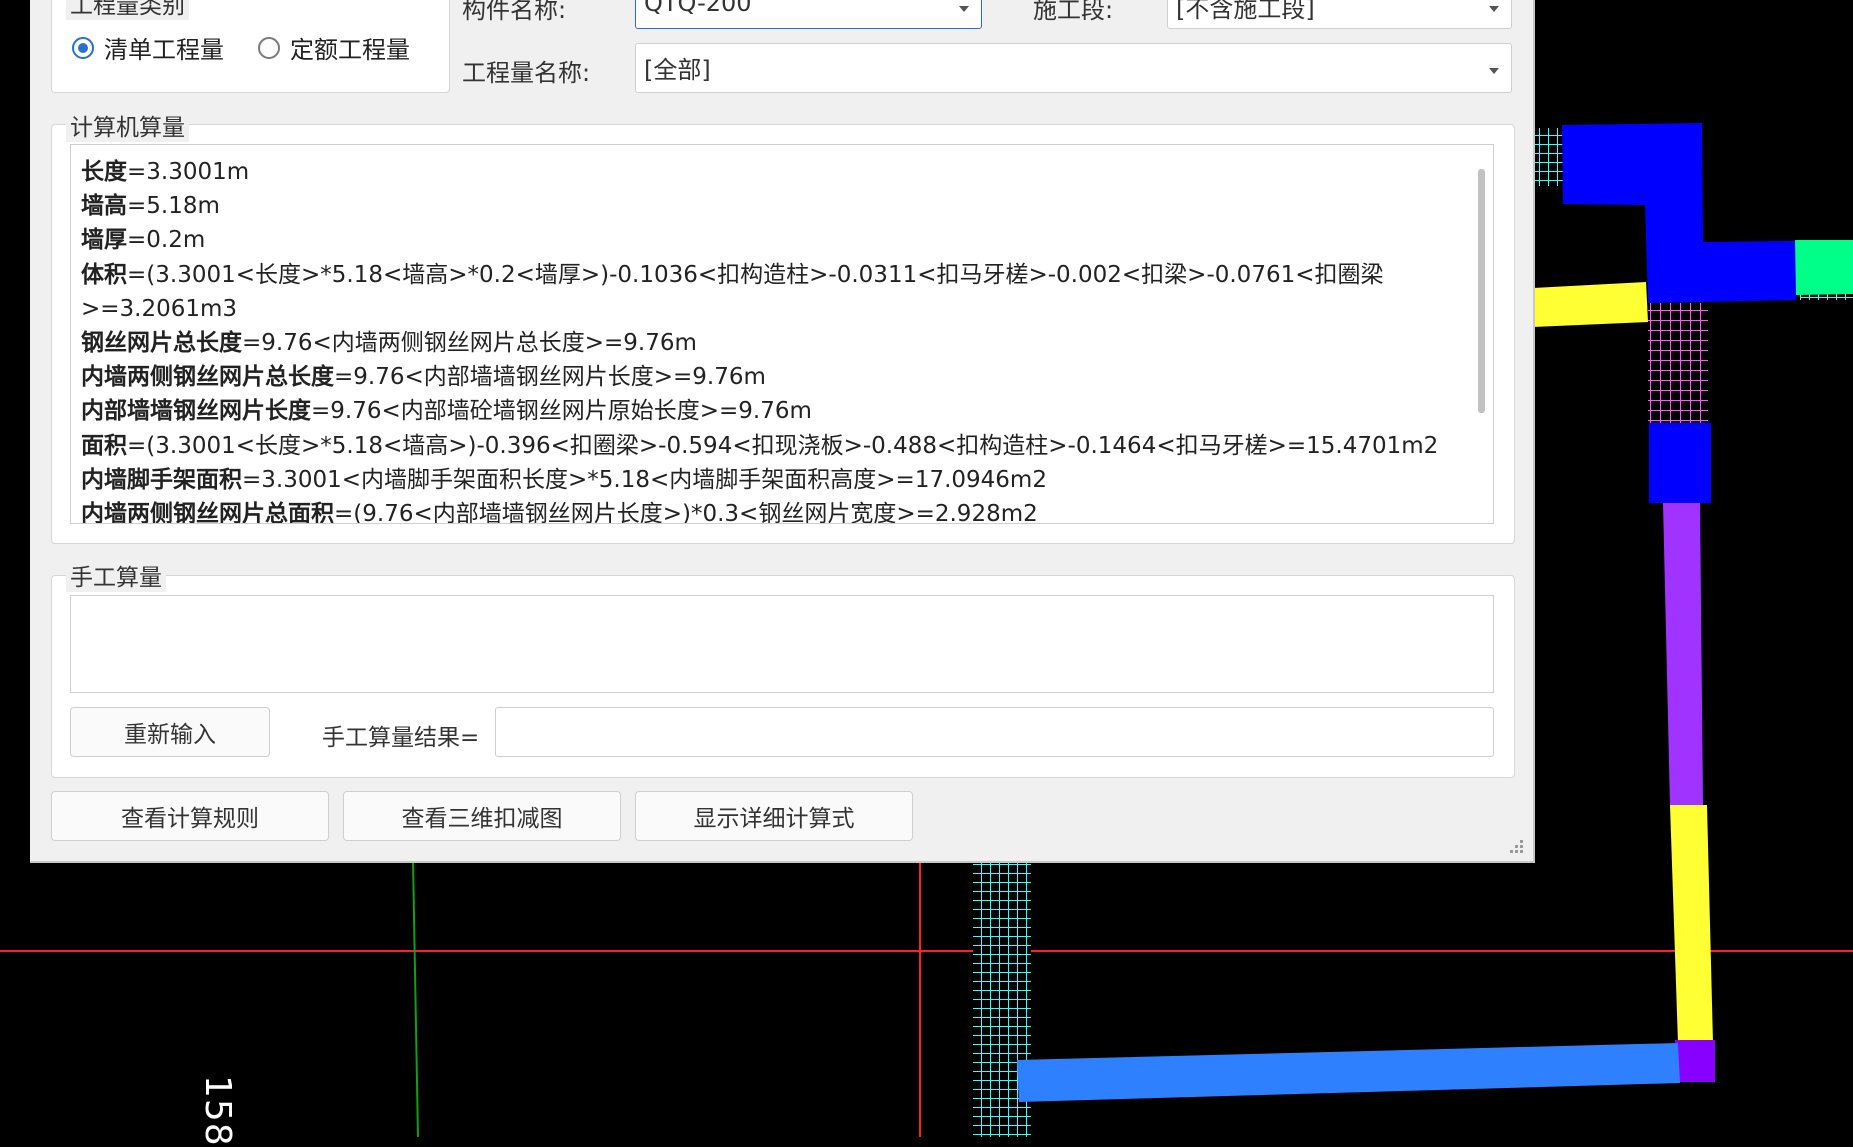 The width and height of the screenshot is (1853, 1147). I want to click on manual-result-input, so click(994, 732).